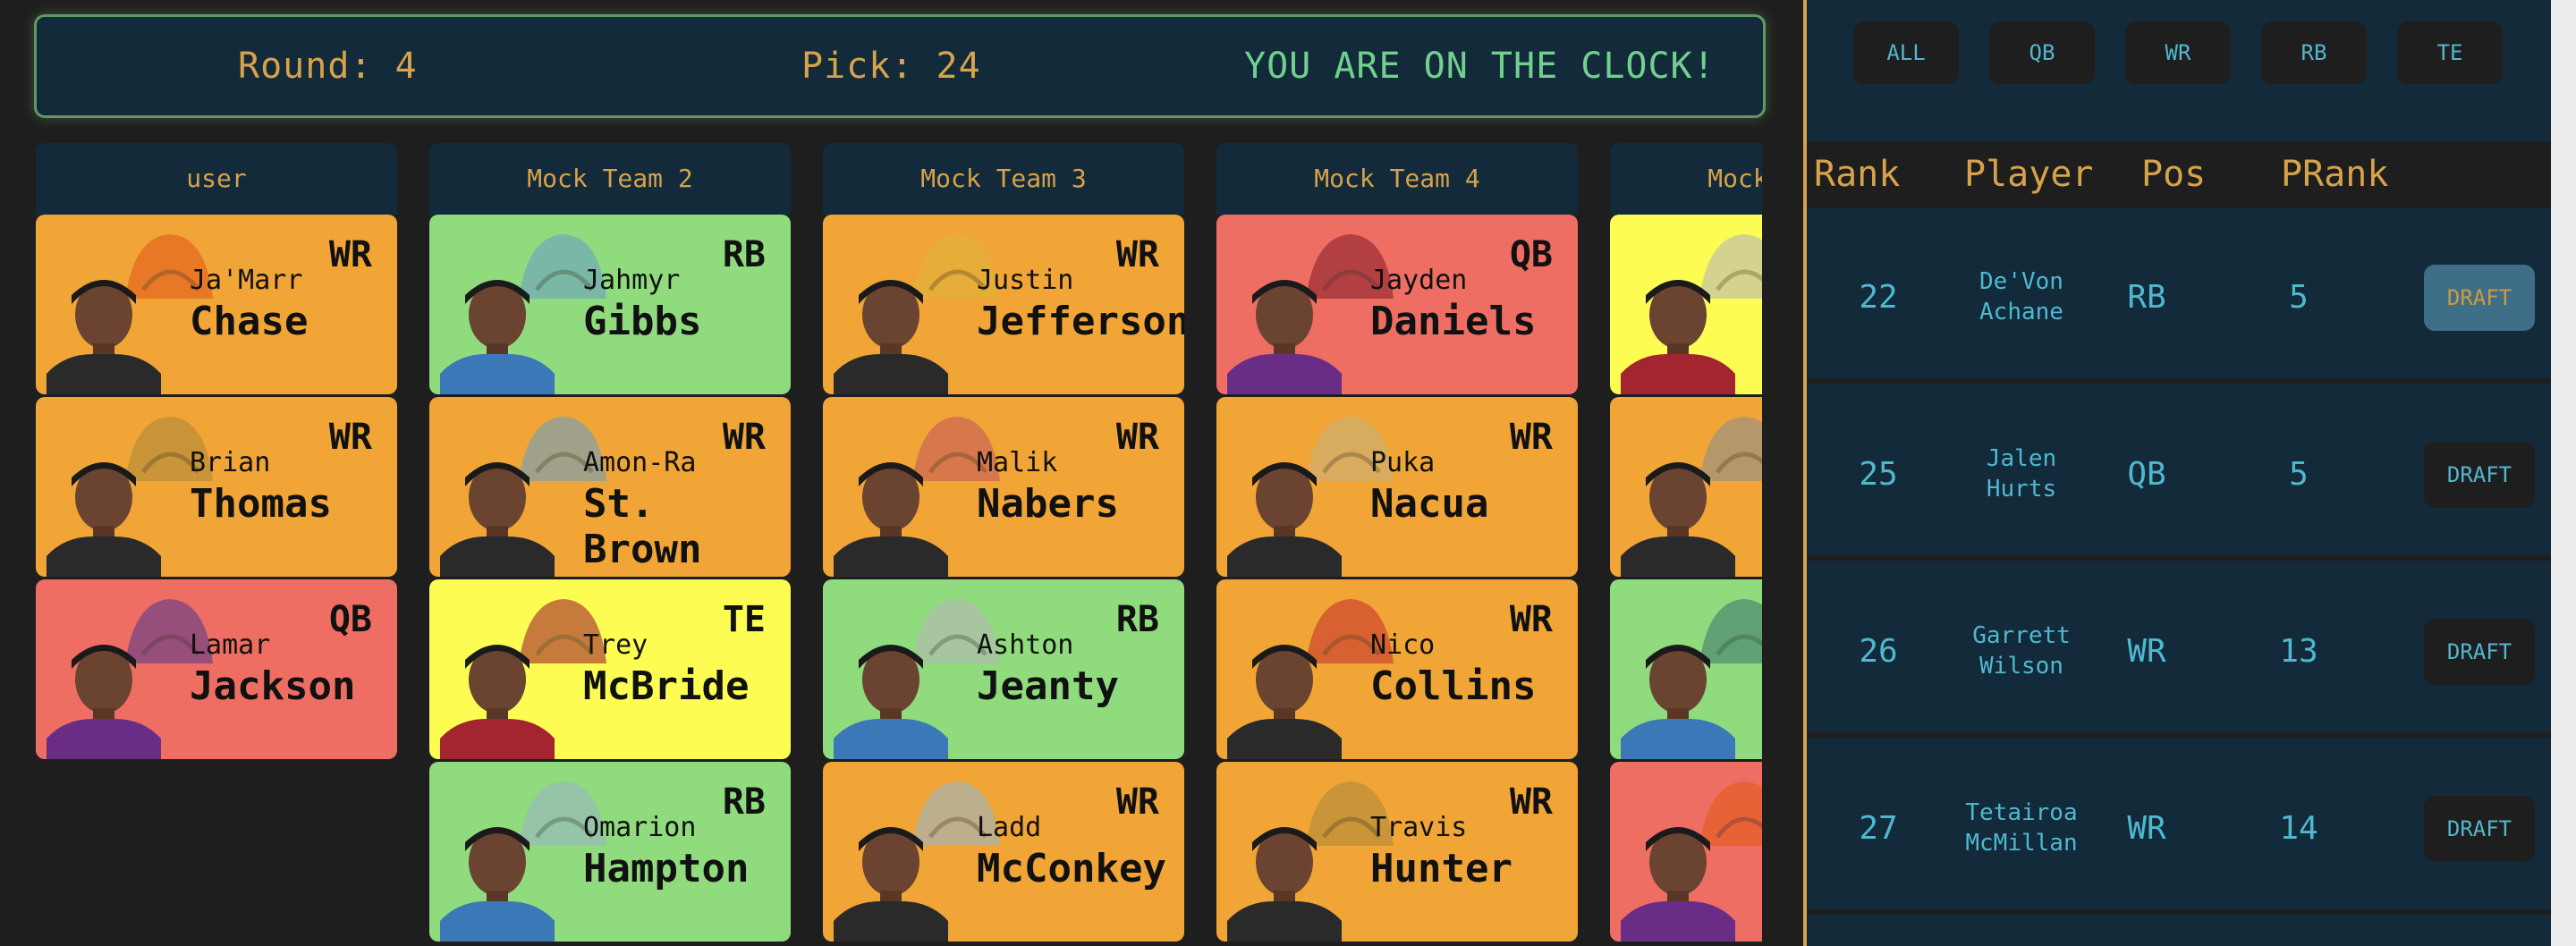 The width and height of the screenshot is (2576, 946). I want to click on player-card: TE, so click(1686, 304).